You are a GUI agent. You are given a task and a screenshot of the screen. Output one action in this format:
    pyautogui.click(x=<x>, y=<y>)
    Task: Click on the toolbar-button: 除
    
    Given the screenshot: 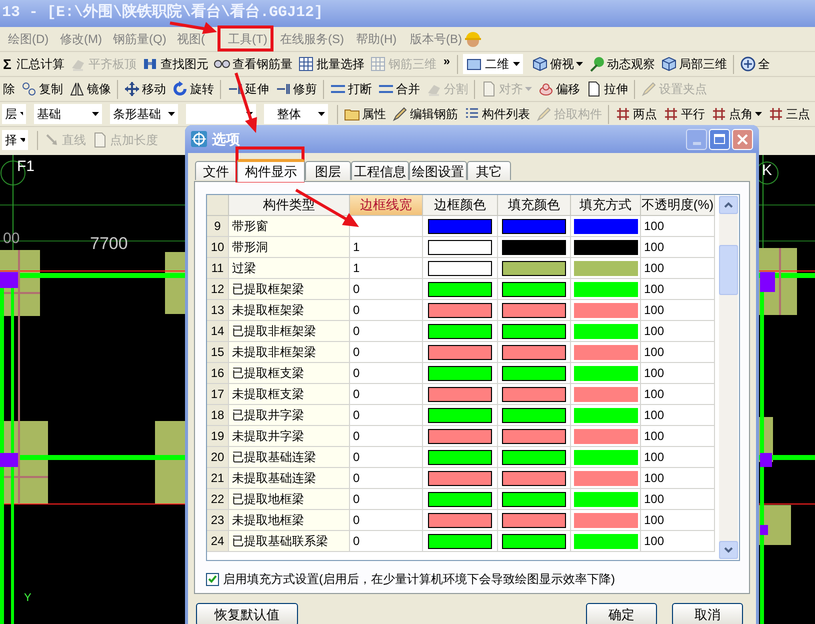 What is the action you would take?
    pyautogui.click(x=9, y=89)
    